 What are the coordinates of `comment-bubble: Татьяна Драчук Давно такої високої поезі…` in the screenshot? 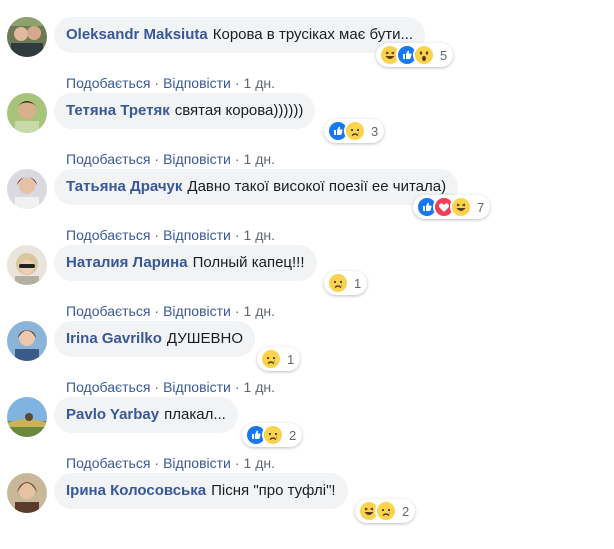 It's located at (256, 187).